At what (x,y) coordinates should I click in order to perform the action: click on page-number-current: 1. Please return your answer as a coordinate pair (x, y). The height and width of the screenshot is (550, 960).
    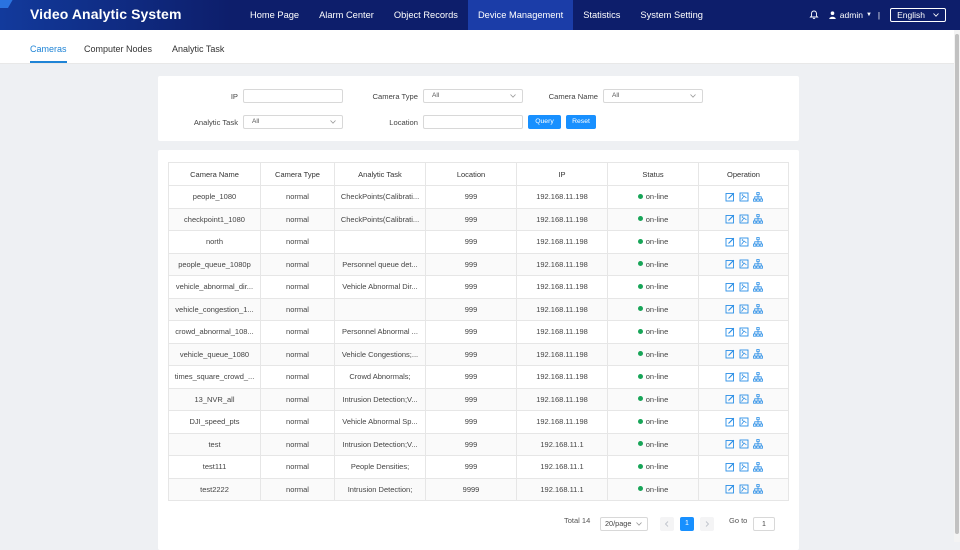
    Looking at the image, I should click on (687, 524).